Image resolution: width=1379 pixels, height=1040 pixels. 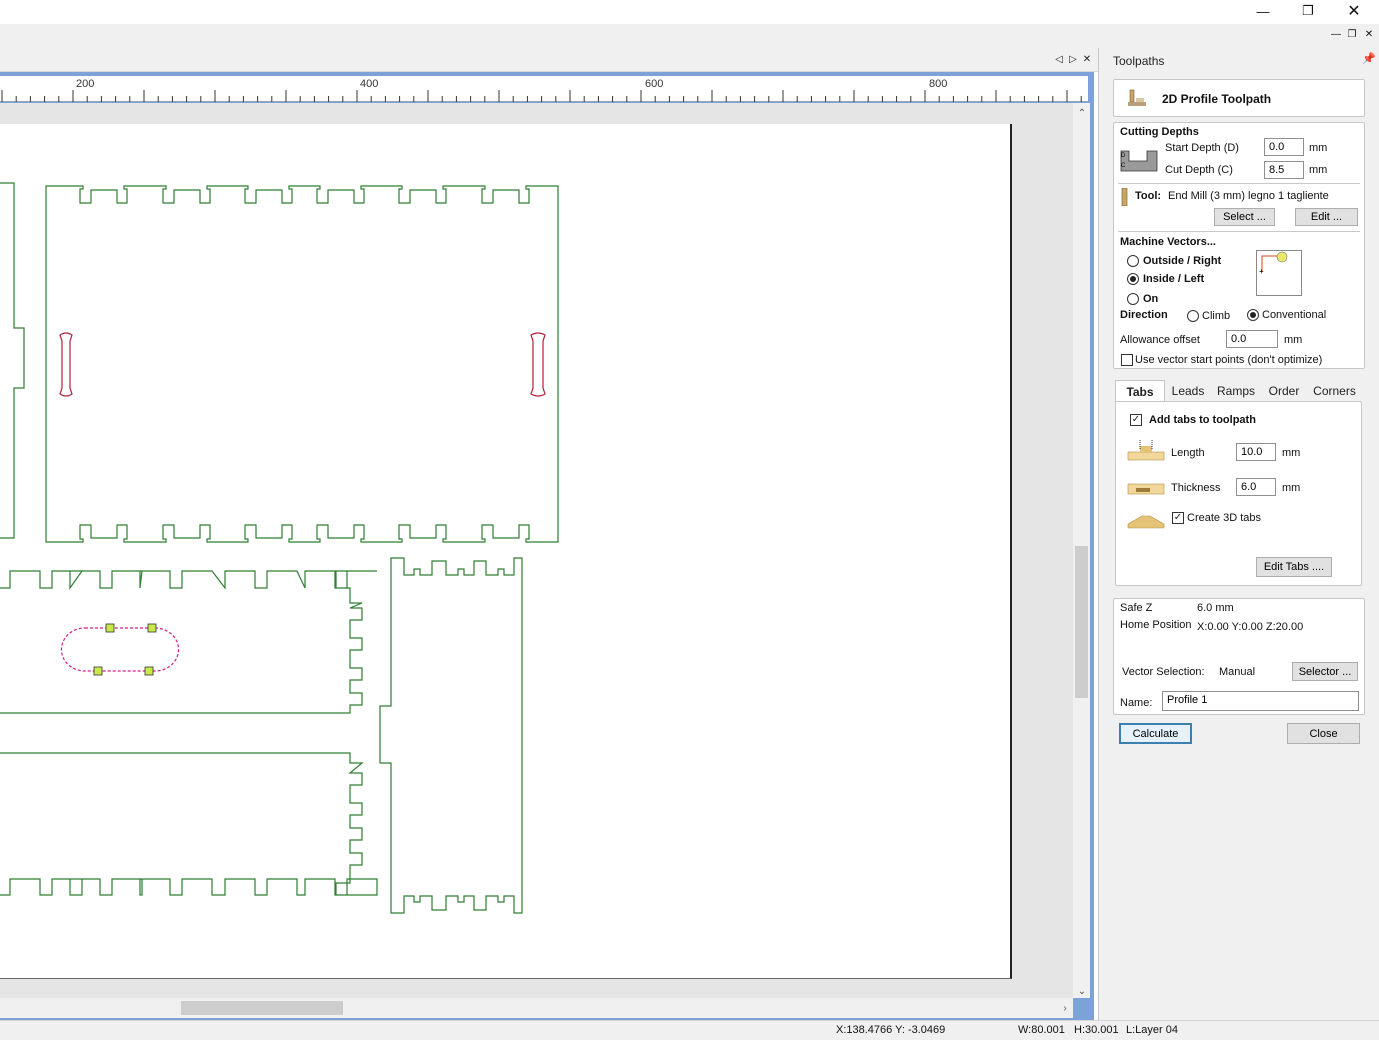 I want to click on ruler-label-800: 800, so click(x=938, y=84).